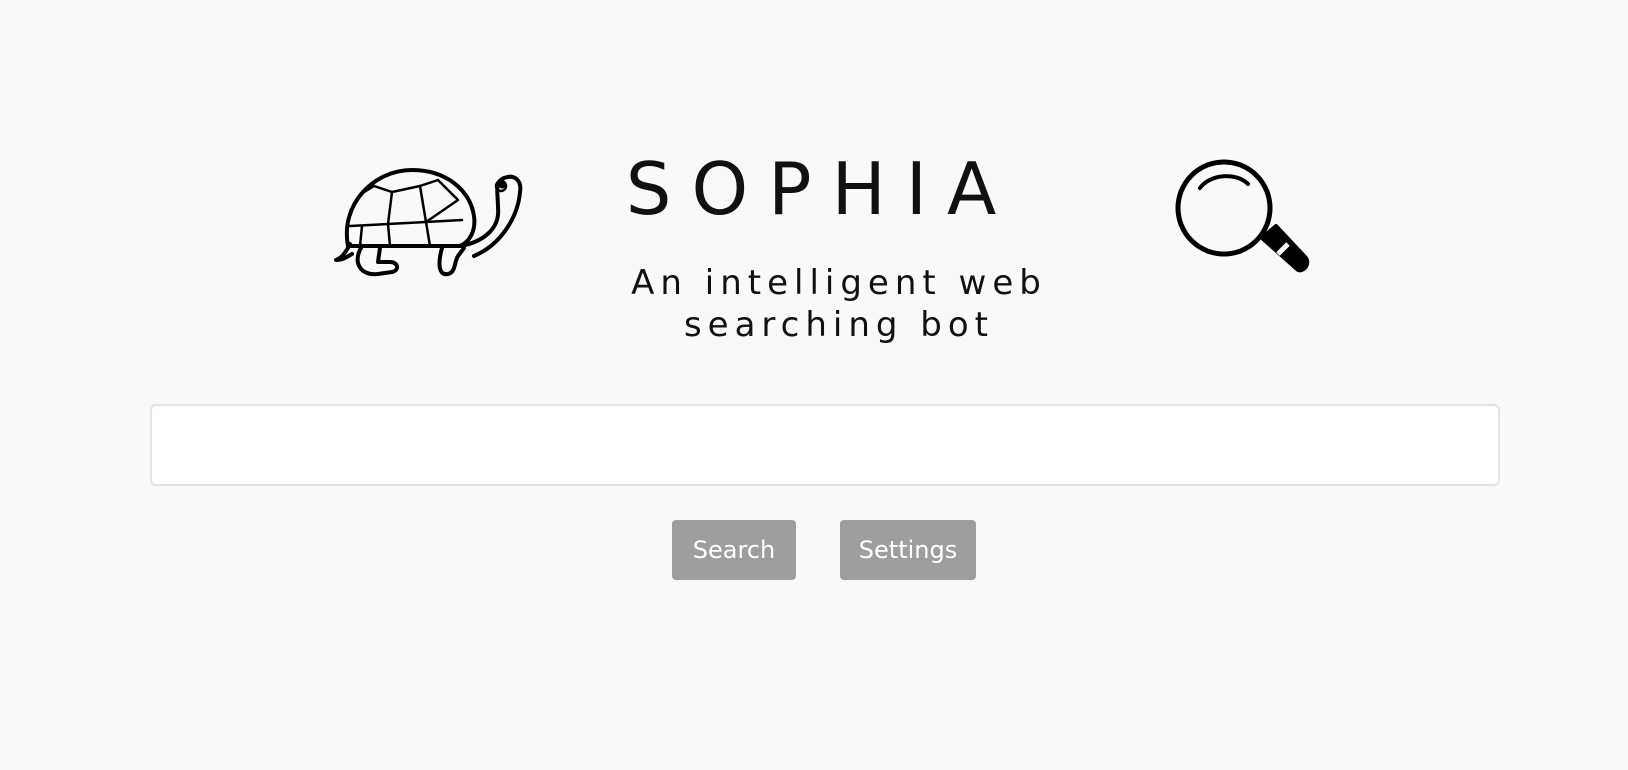 This screenshot has width=1628, height=770. What do you see at coordinates (821, 189) in the screenshot?
I see `page-title: SOPHIA` at bounding box center [821, 189].